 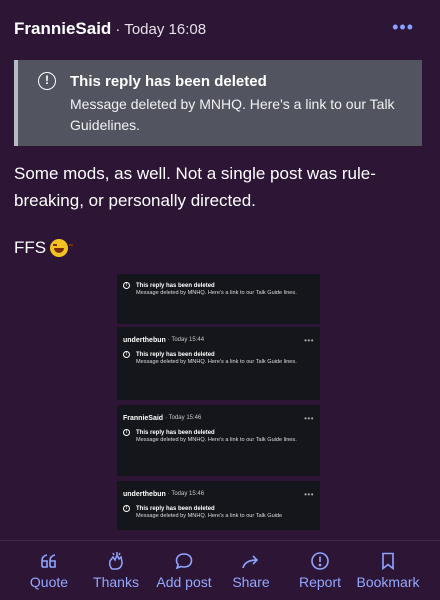 What do you see at coordinates (48, 561) in the screenshot?
I see `quote-icon` at bounding box center [48, 561].